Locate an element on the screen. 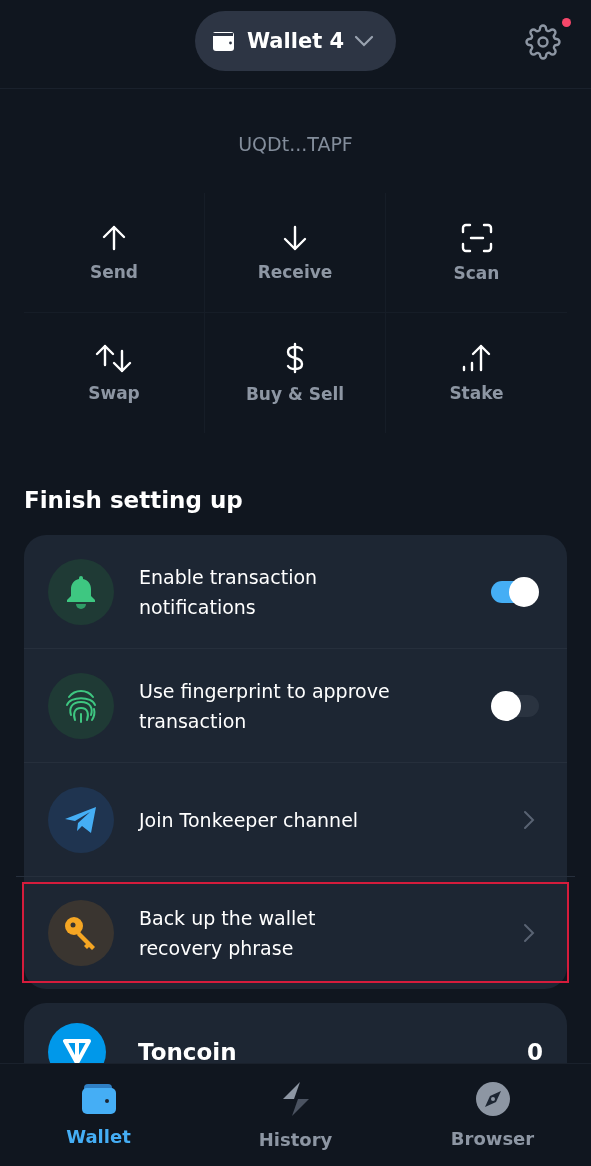 Image resolution: width=591 pixels, height=1166 pixels. setup-row: Back up the wallet recovery phrase is located at coordinates (295, 932).